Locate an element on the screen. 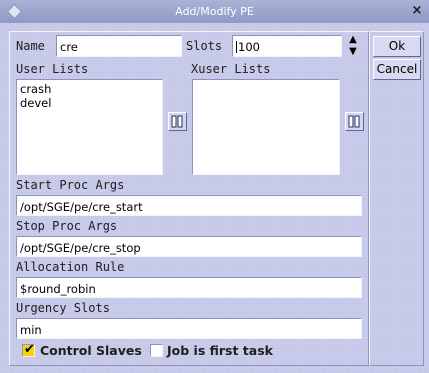 Image resolution: width=429 pixels, height=373 pixels. list-item: devel is located at coordinates (89, 103).